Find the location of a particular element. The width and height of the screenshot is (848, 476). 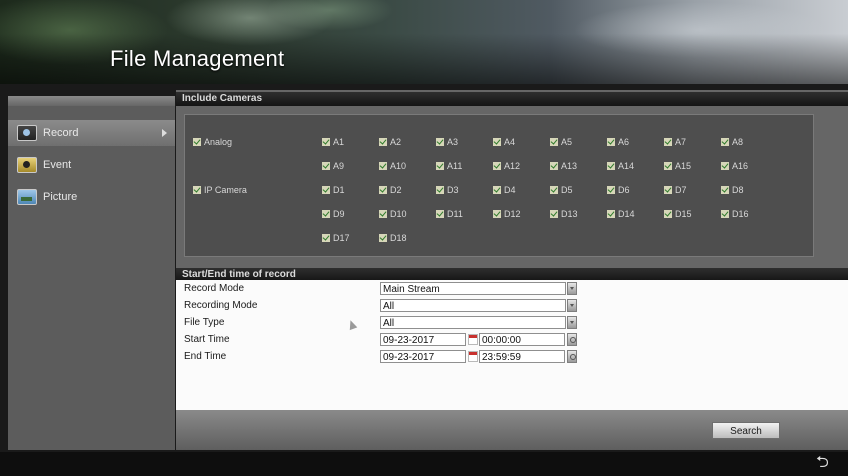

camera-checkbox-a6: A6 is located at coordinates (618, 142).